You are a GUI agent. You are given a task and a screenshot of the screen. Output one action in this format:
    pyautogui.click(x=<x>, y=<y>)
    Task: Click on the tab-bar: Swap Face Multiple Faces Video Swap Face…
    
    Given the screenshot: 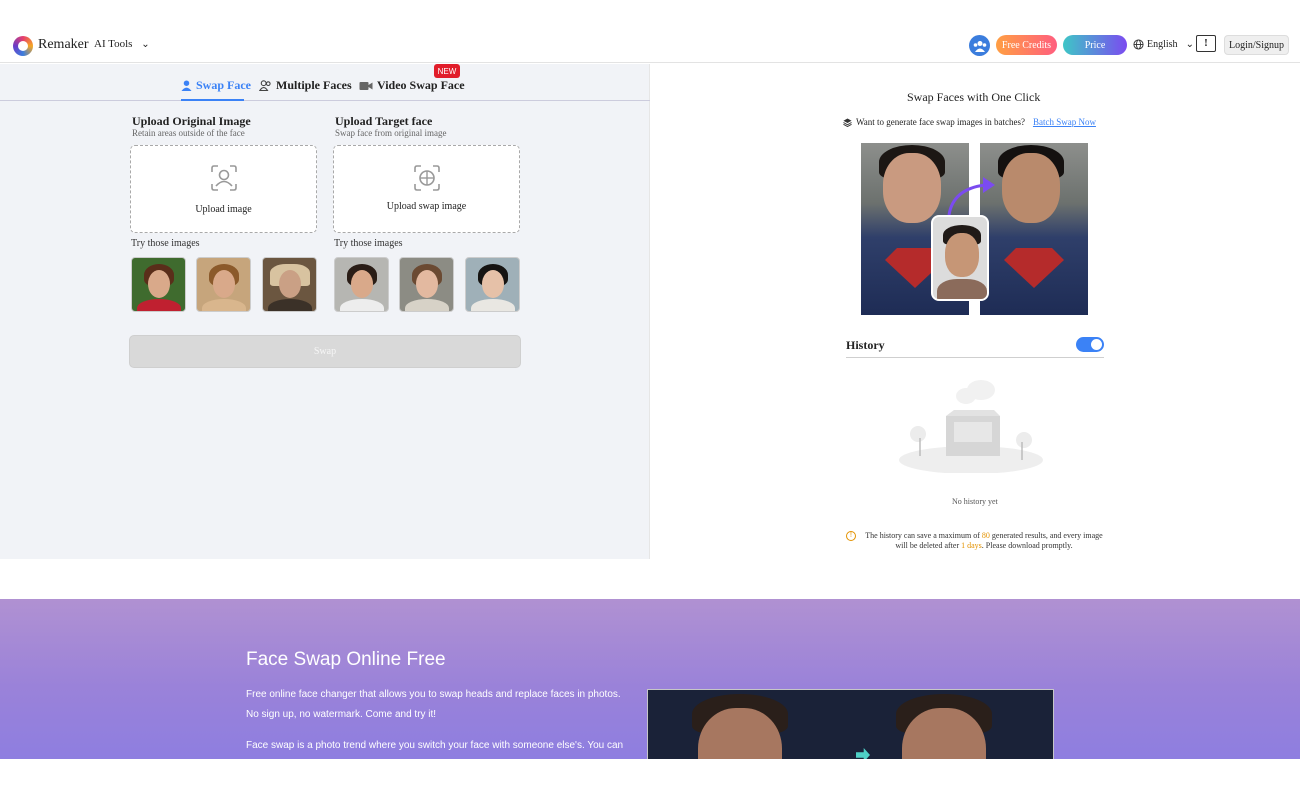 What is the action you would take?
    pyautogui.click(x=325, y=82)
    